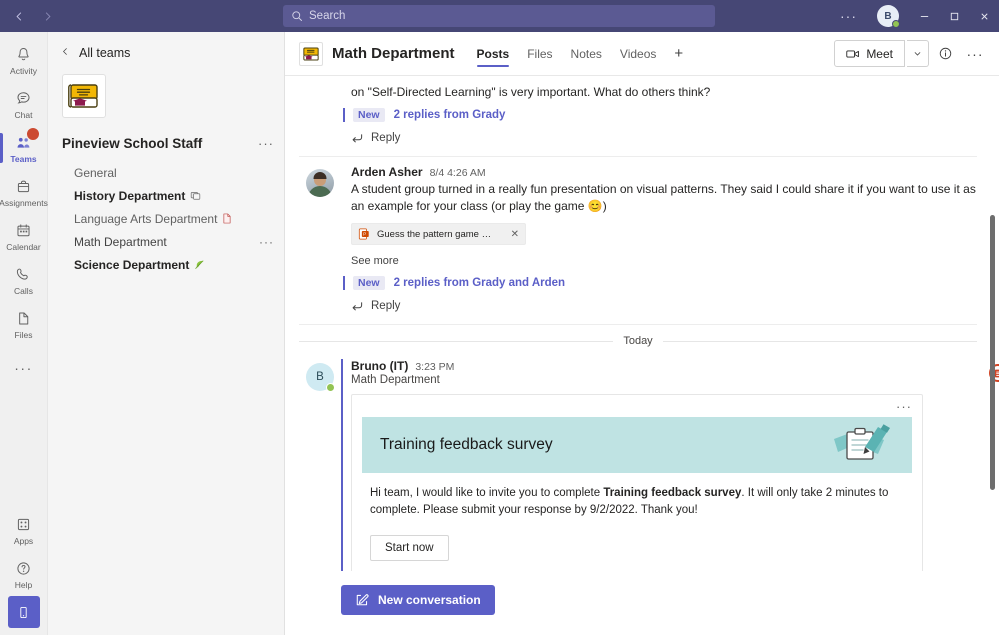 The width and height of the screenshot is (999, 635). What do you see at coordinates (320, 113) in the screenshot?
I see `message-avatar-column` at bounding box center [320, 113].